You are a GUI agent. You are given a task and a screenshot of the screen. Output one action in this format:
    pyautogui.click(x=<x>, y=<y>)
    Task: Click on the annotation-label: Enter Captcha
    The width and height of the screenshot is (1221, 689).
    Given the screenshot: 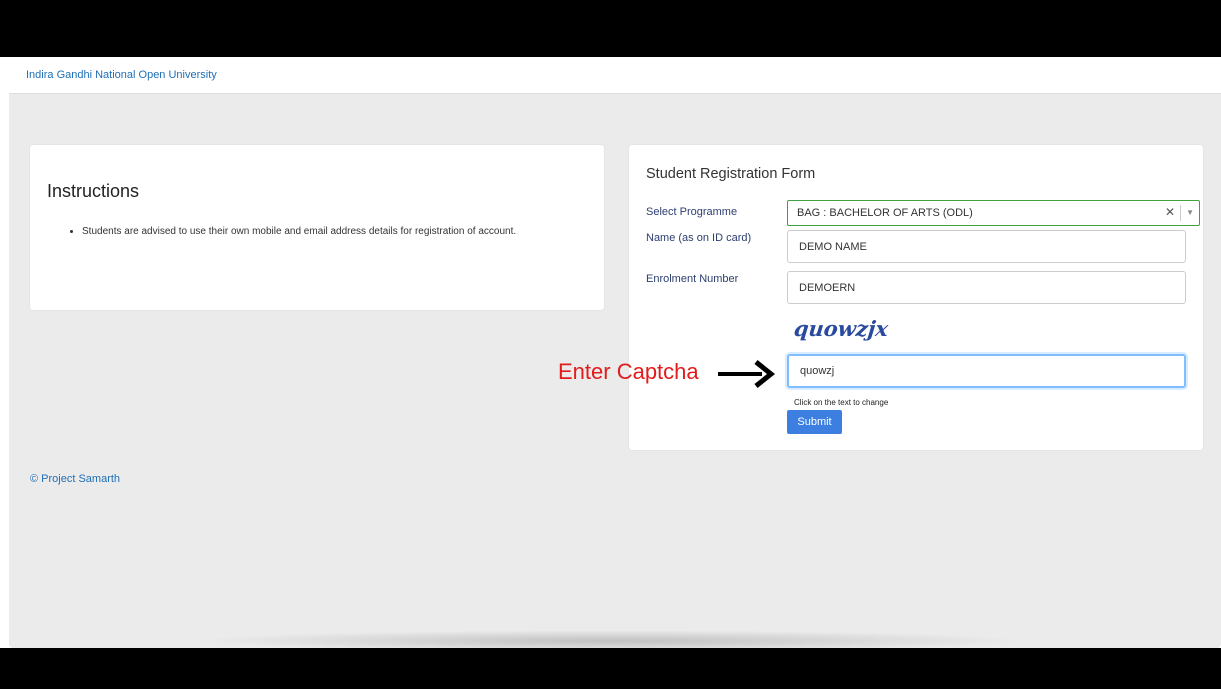 What is the action you would take?
    pyautogui.click(x=628, y=371)
    